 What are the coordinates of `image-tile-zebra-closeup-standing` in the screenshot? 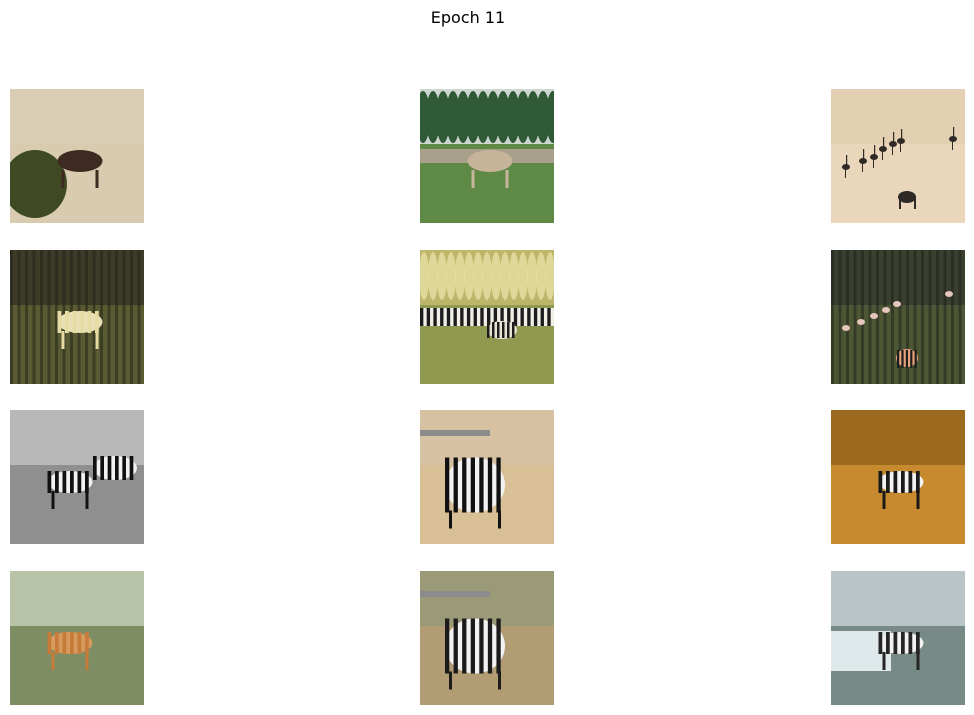 It's located at (487, 477).